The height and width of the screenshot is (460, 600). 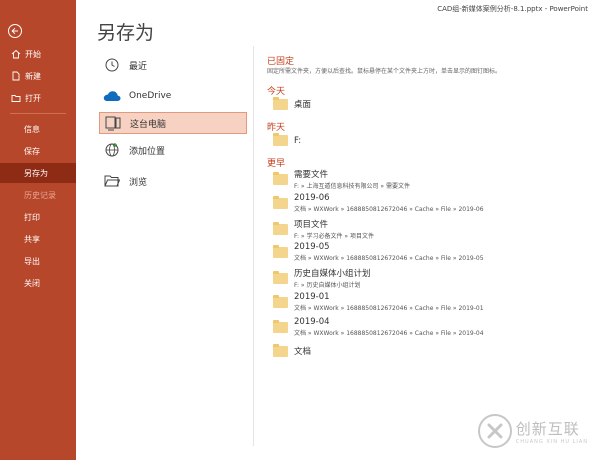 What do you see at coordinates (150, 96) in the screenshot?
I see `location-label: OneDrive` at bounding box center [150, 96].